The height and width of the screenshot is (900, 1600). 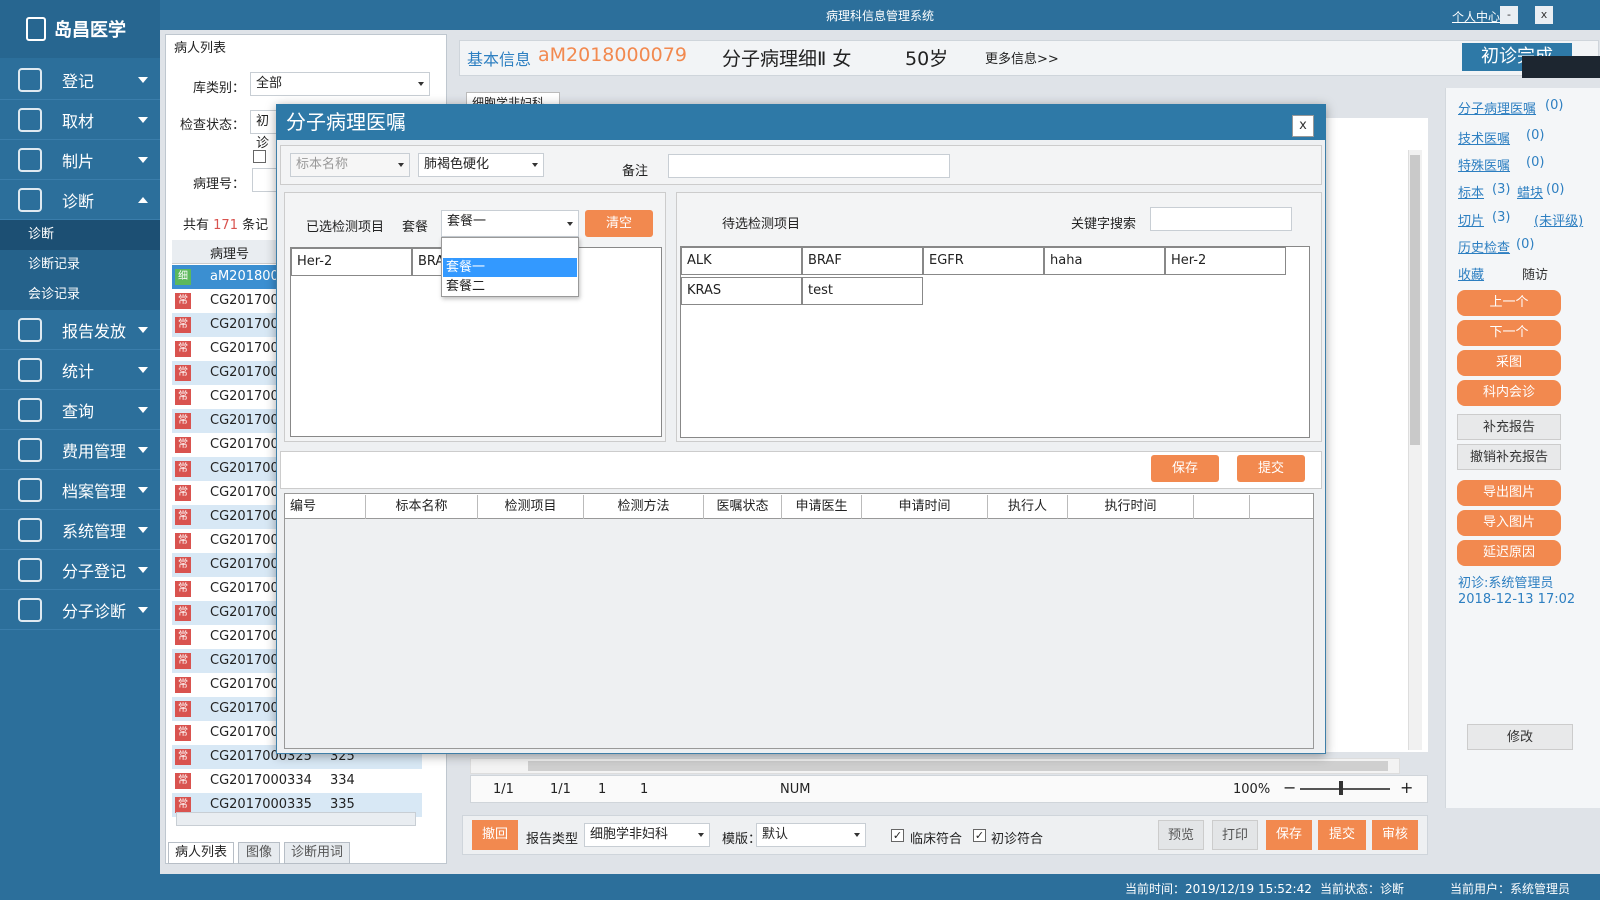 I want to click on current-user: 当前用户：系统管理员, so click(x=1510, y=889).